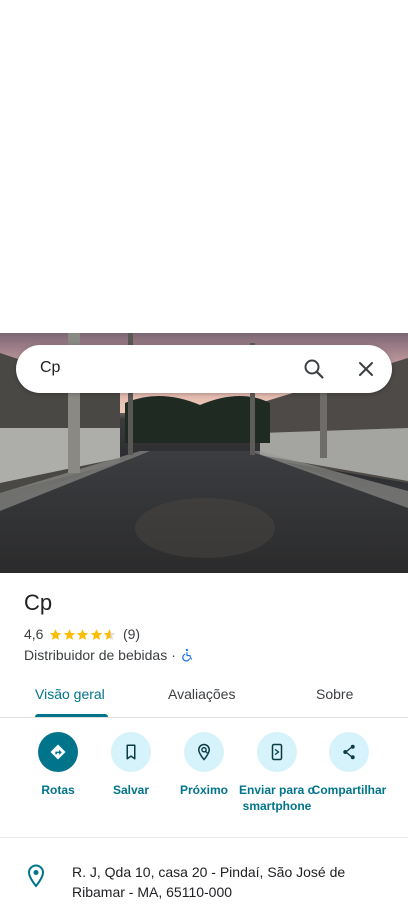 This screenshot has width=408, height=906. Describe the element at coordinates (38, 602) in the screenshot. I see `place-title: Cp` at that location.